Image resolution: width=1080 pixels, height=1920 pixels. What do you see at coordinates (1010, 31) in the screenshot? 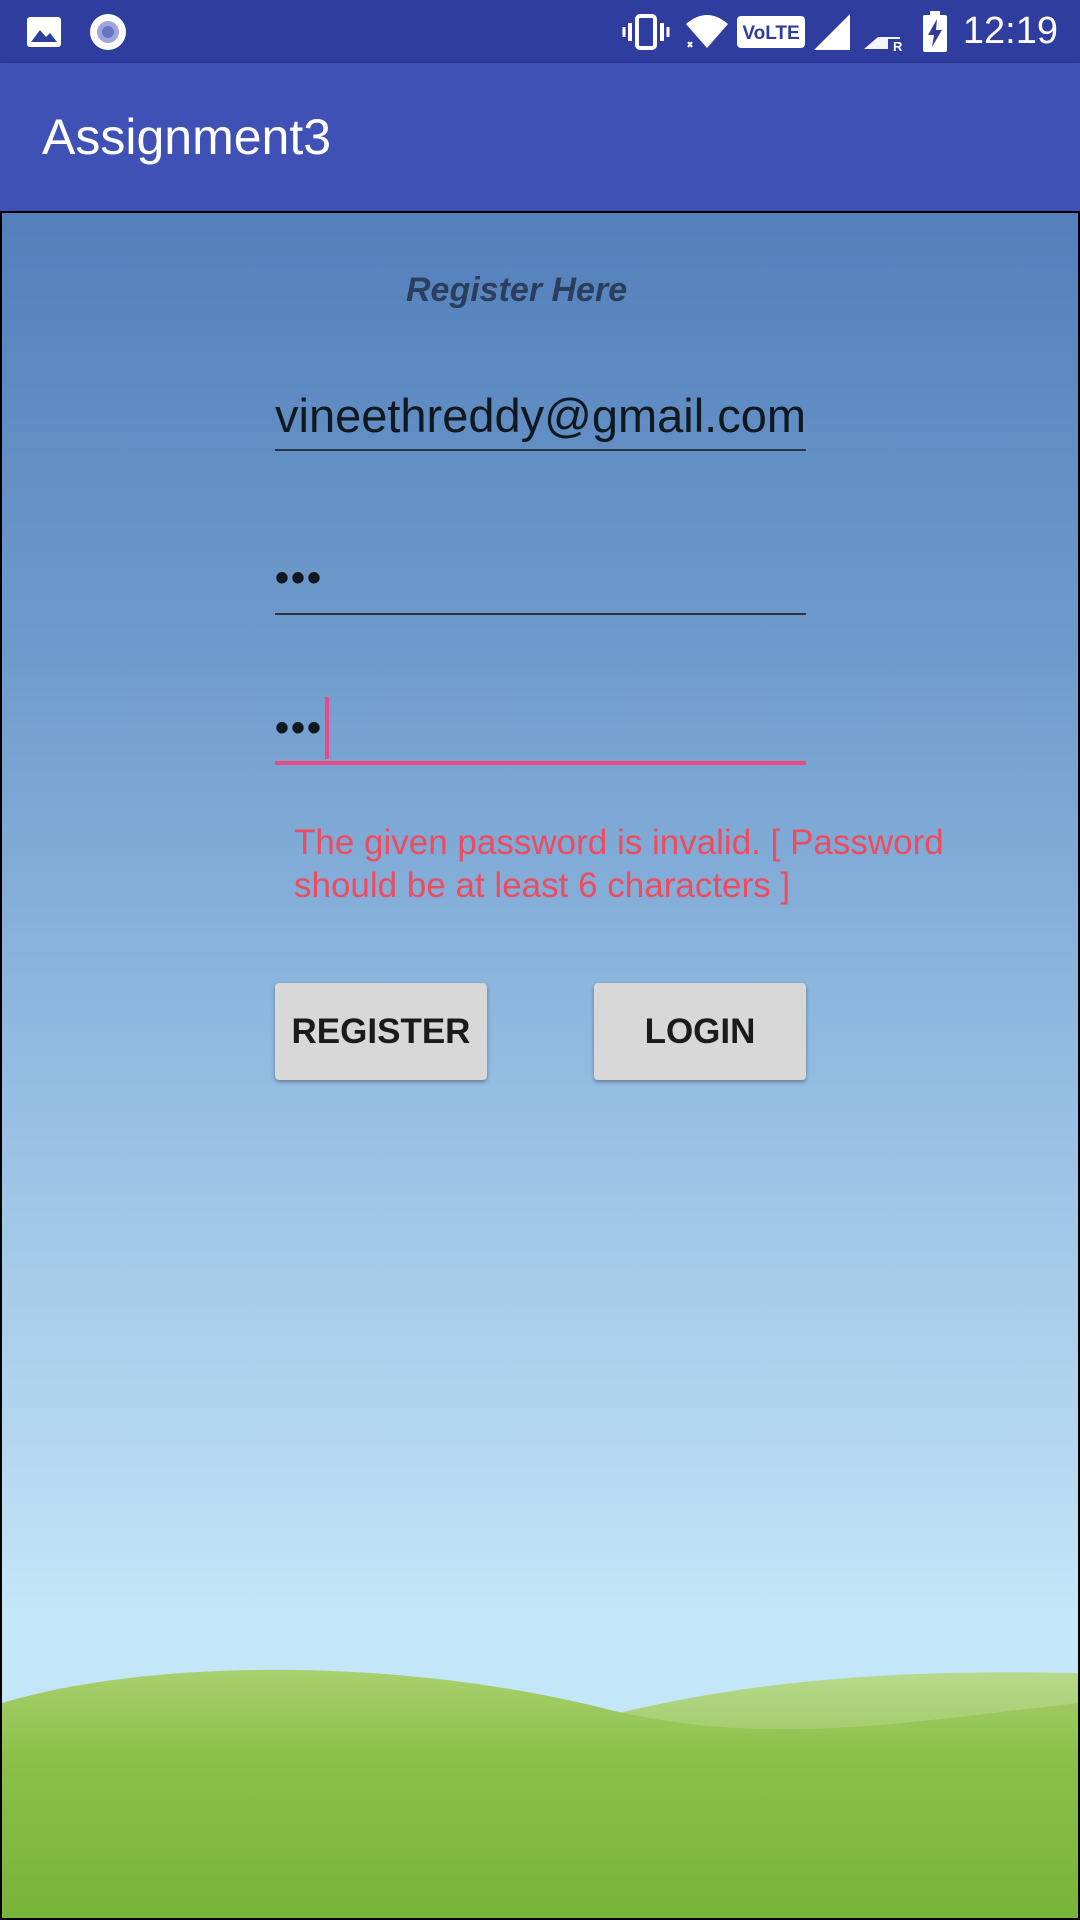
I see `status-time: 12:19` at bounding box center [1010, 31].